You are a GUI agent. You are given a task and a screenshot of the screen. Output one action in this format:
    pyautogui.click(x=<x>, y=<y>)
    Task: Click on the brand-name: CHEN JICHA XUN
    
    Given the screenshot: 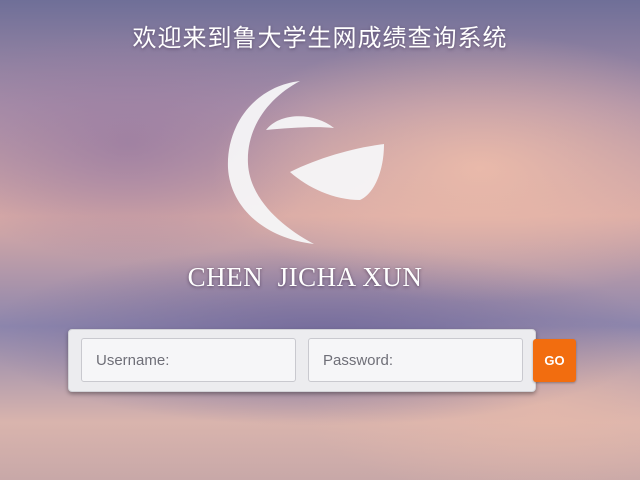 What is the action you would take?
    pyautogui.click(x=305, y=277)
    